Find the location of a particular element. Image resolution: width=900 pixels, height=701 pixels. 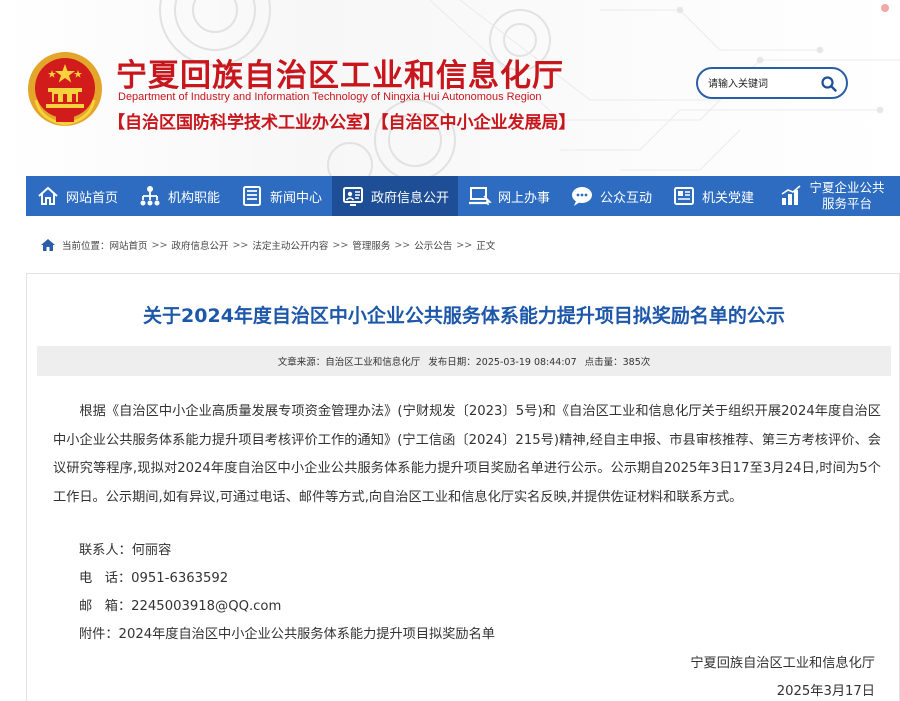

search-box is located at coordinates (772, 83).